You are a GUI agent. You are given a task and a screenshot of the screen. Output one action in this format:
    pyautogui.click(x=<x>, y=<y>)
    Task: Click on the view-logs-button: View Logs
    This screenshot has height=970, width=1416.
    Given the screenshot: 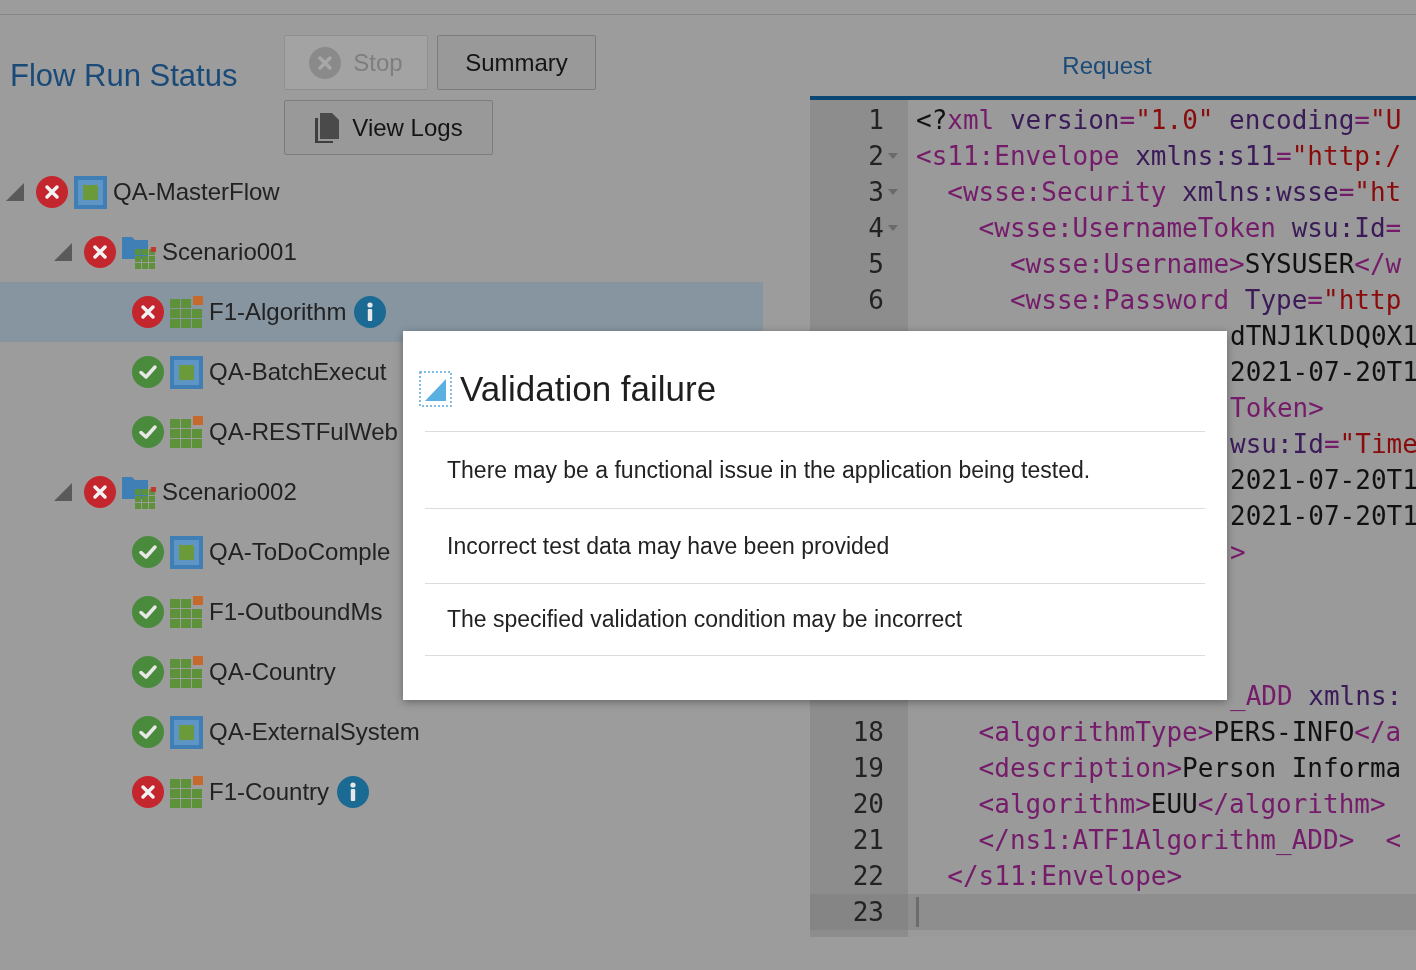 What is the action you would take?
    pyautogui.click(x=388, y=127)
    